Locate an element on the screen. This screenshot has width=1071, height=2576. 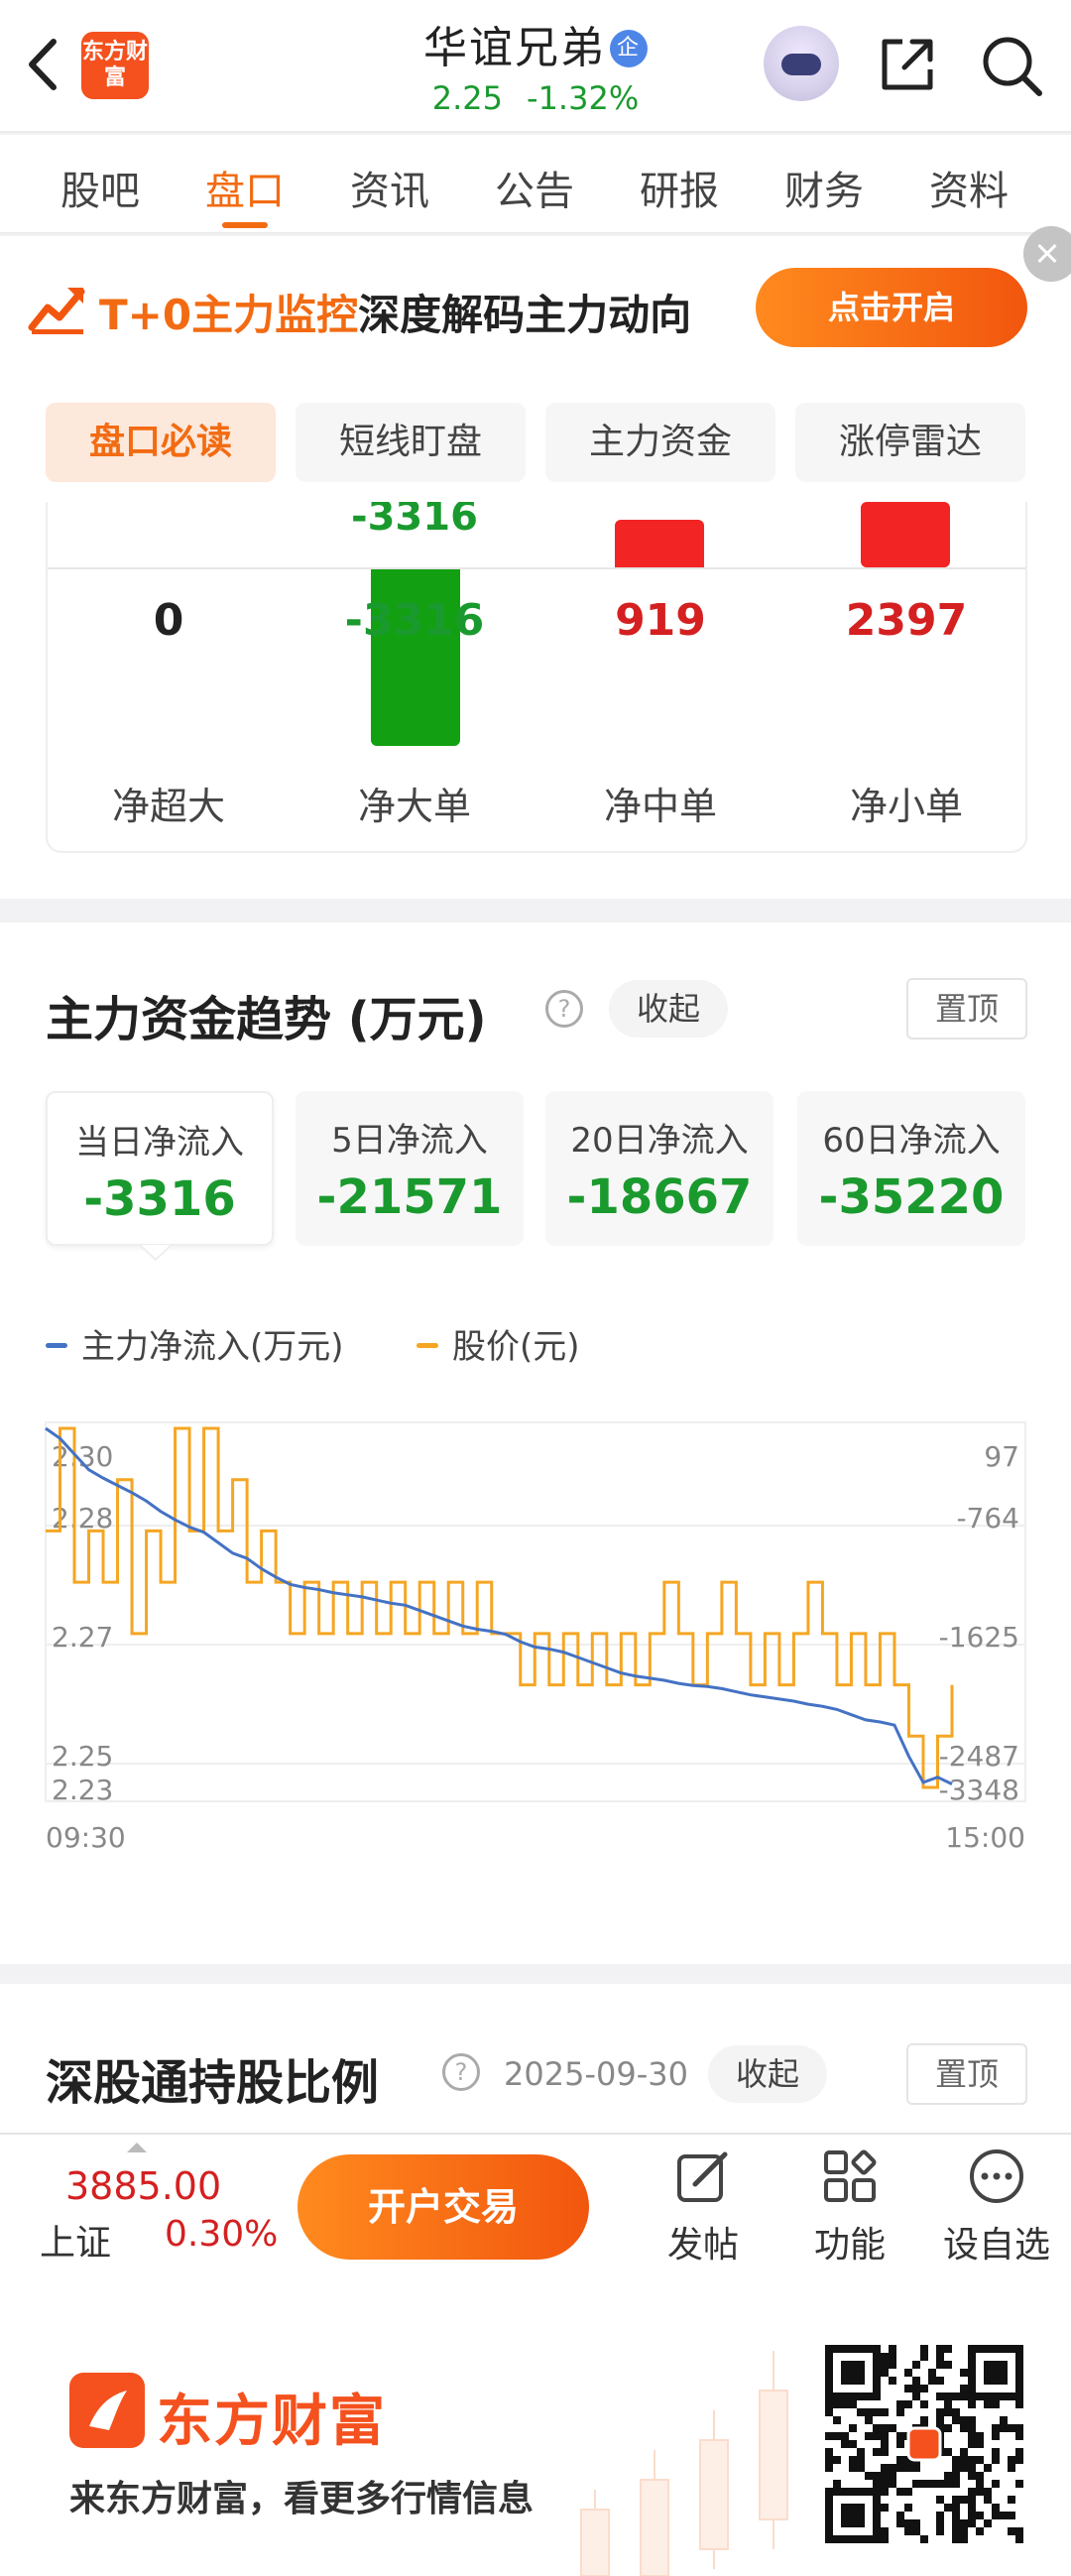
sz-connect-holding-section: 深股通持股比例 ? 2025-09-30 收起 置顶 is located at coordinates (535, 2058).